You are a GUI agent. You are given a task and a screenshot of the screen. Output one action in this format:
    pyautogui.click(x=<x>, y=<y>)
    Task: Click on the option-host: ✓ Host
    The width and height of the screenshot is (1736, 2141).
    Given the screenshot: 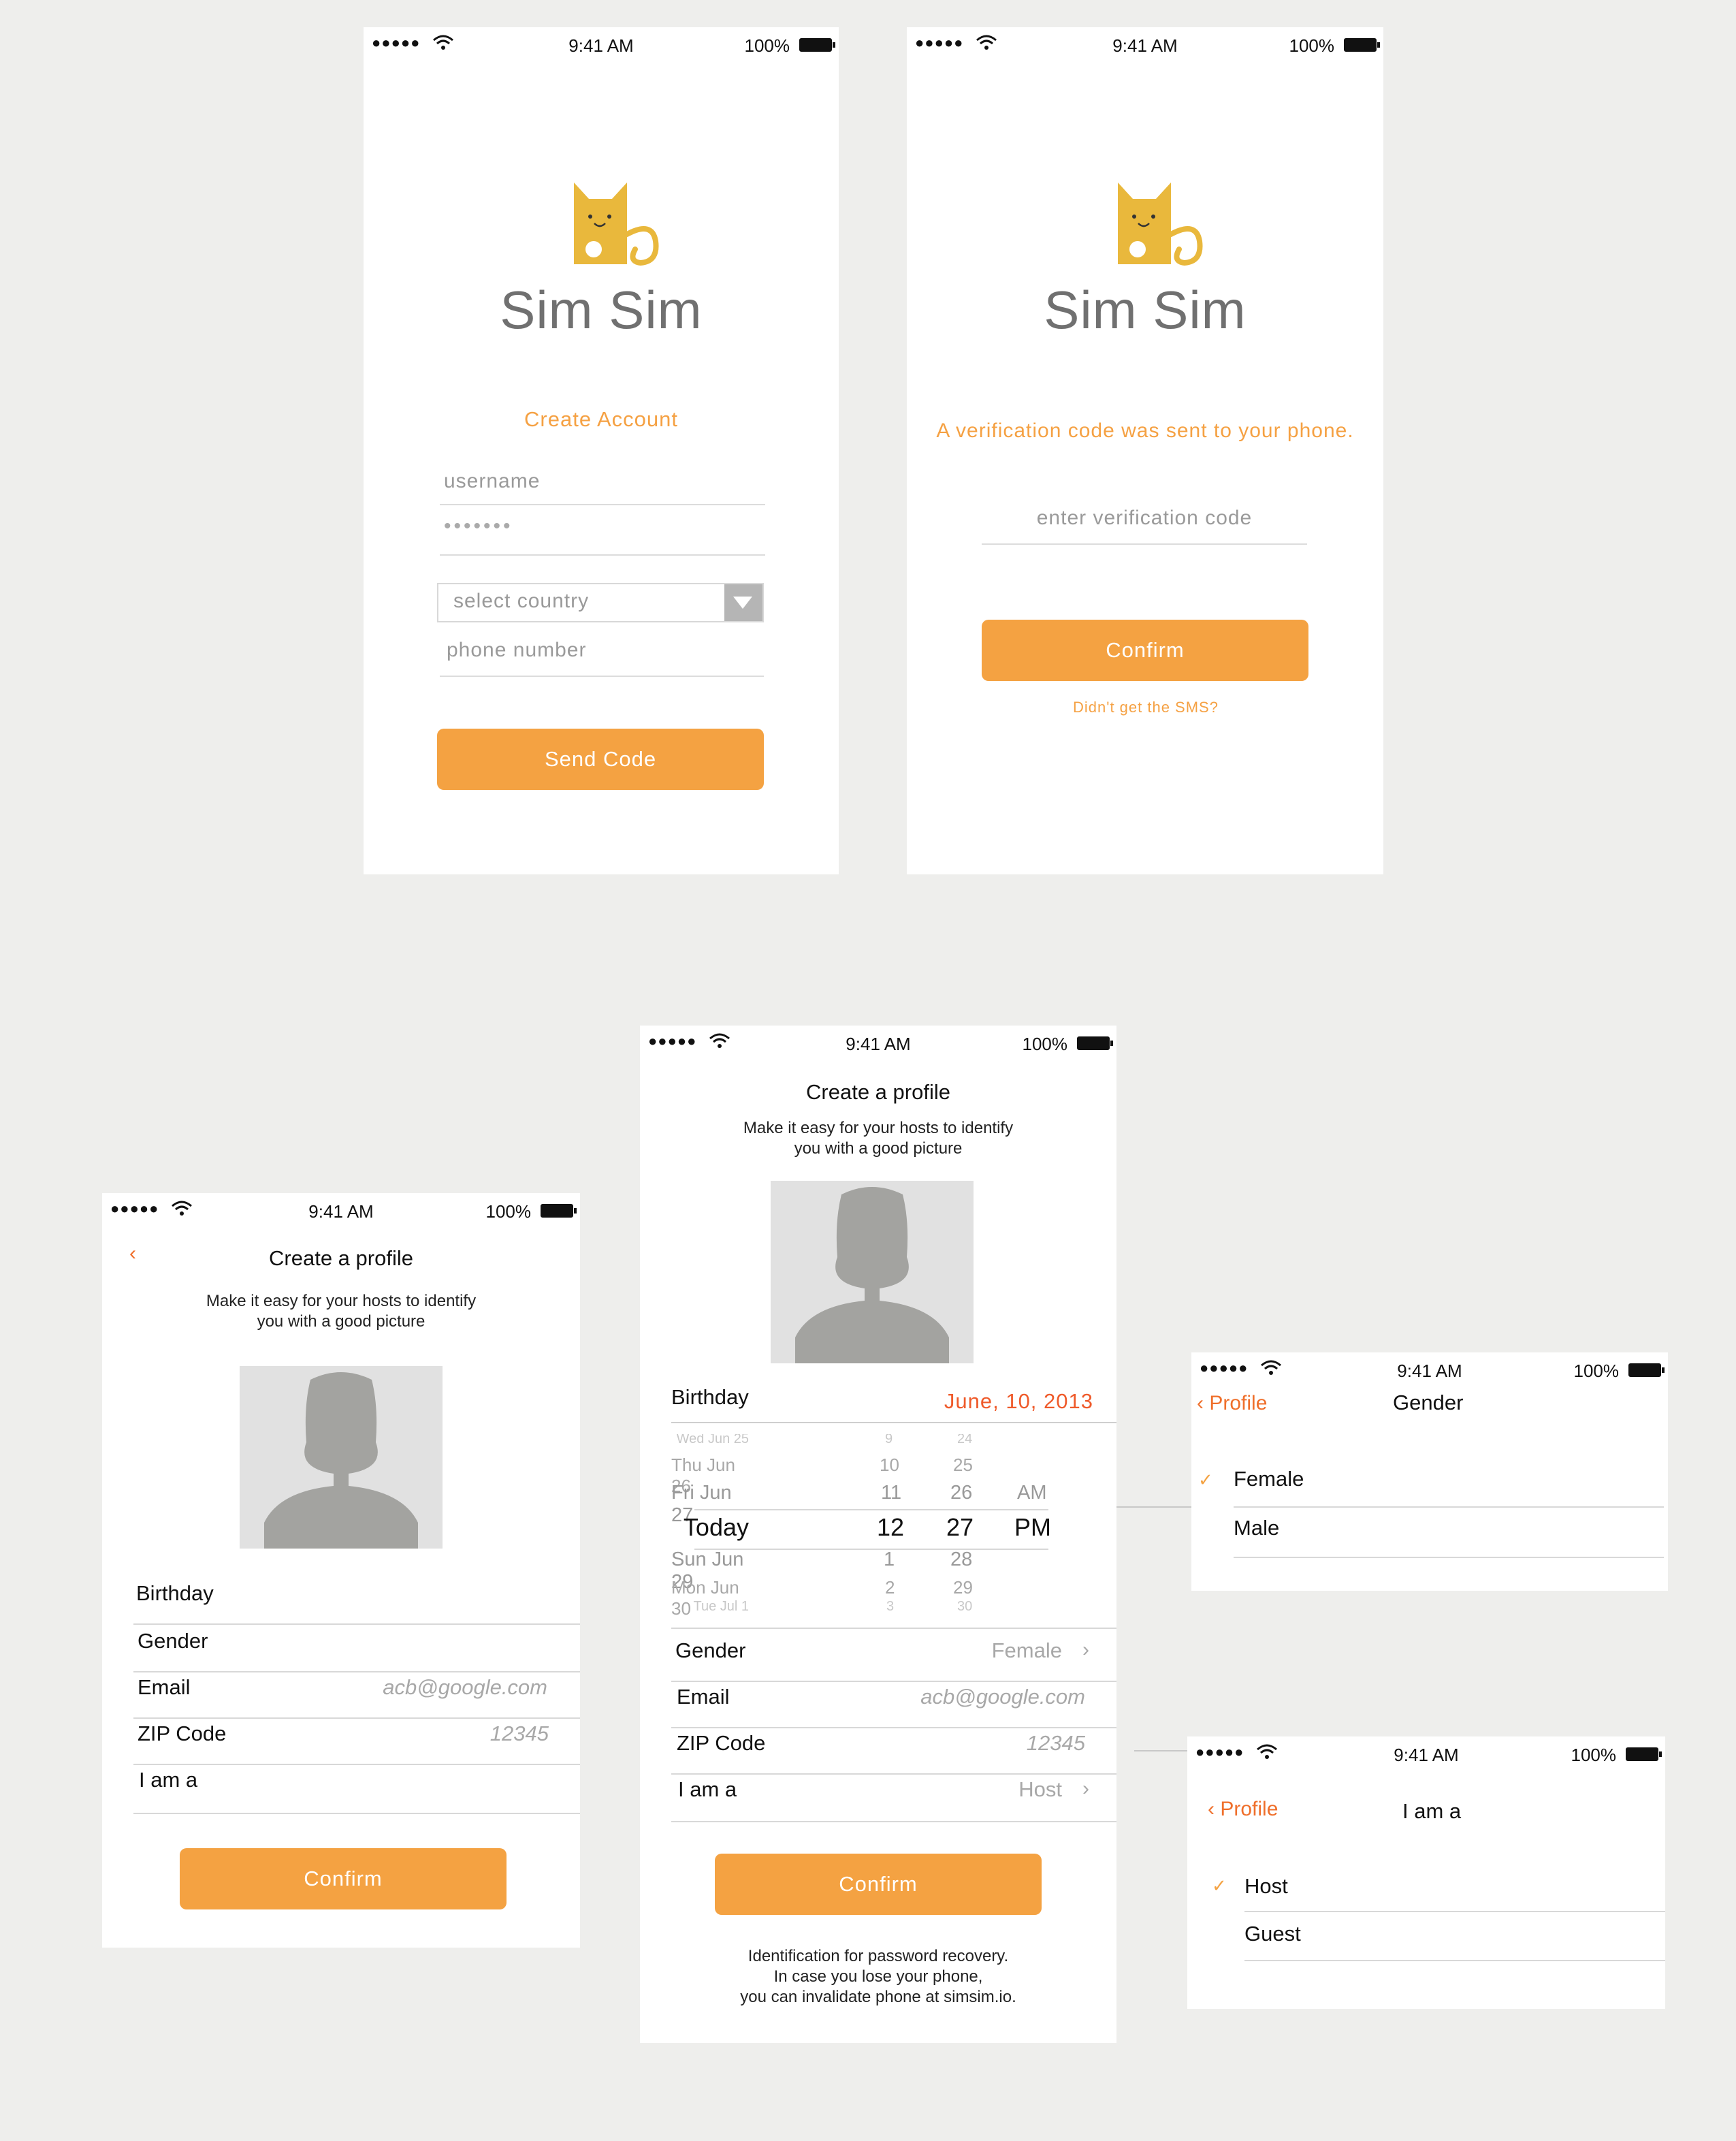 What is the action you would take?
    pyautogui.click(x=1438, y=1888)
    